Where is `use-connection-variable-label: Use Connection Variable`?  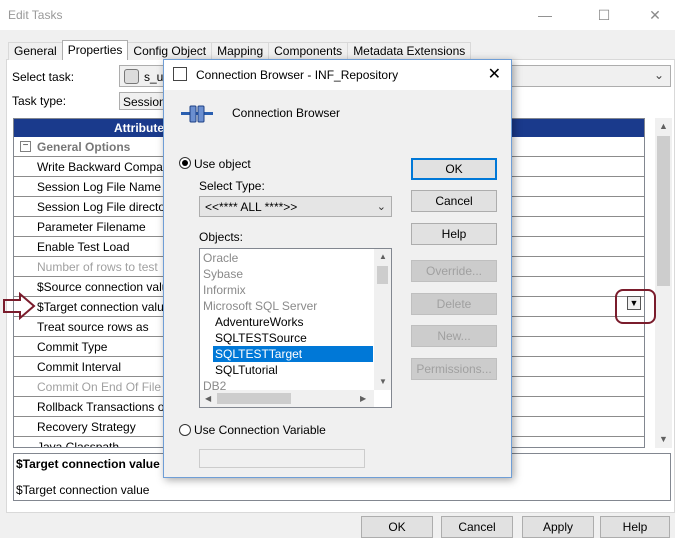 use-connection-variable-label: Use Connection Variable is located at coordinates (260, 430).